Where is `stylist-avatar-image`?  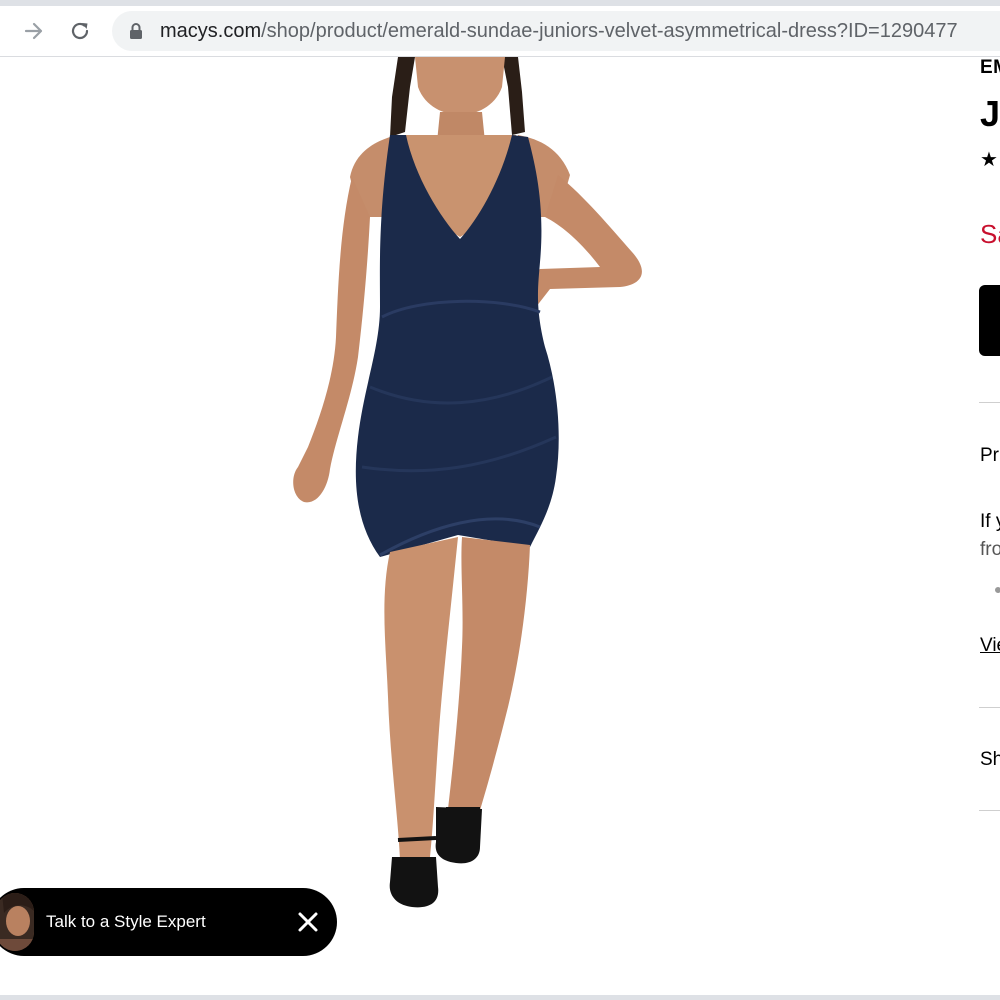 stylist-avatar-image is located at coordinates (17, 922).